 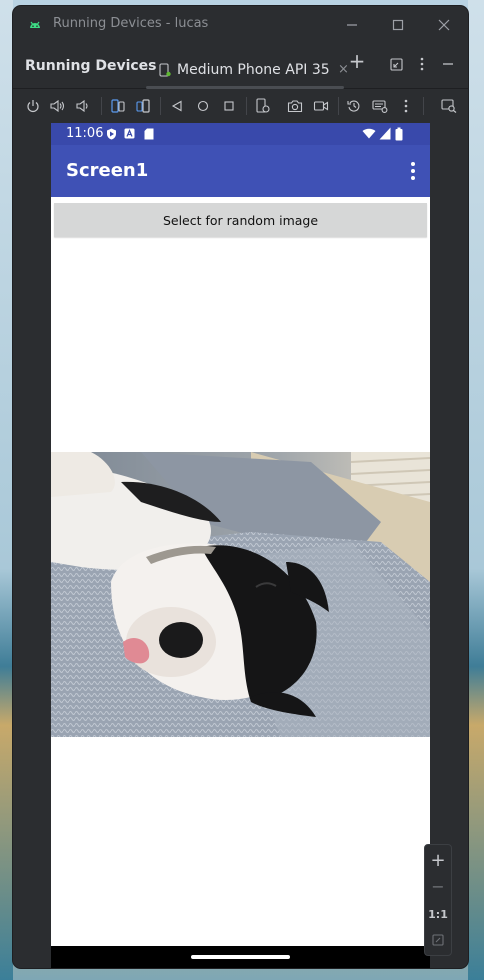 I want to click on more-options-button, so click(x=422, y=64).